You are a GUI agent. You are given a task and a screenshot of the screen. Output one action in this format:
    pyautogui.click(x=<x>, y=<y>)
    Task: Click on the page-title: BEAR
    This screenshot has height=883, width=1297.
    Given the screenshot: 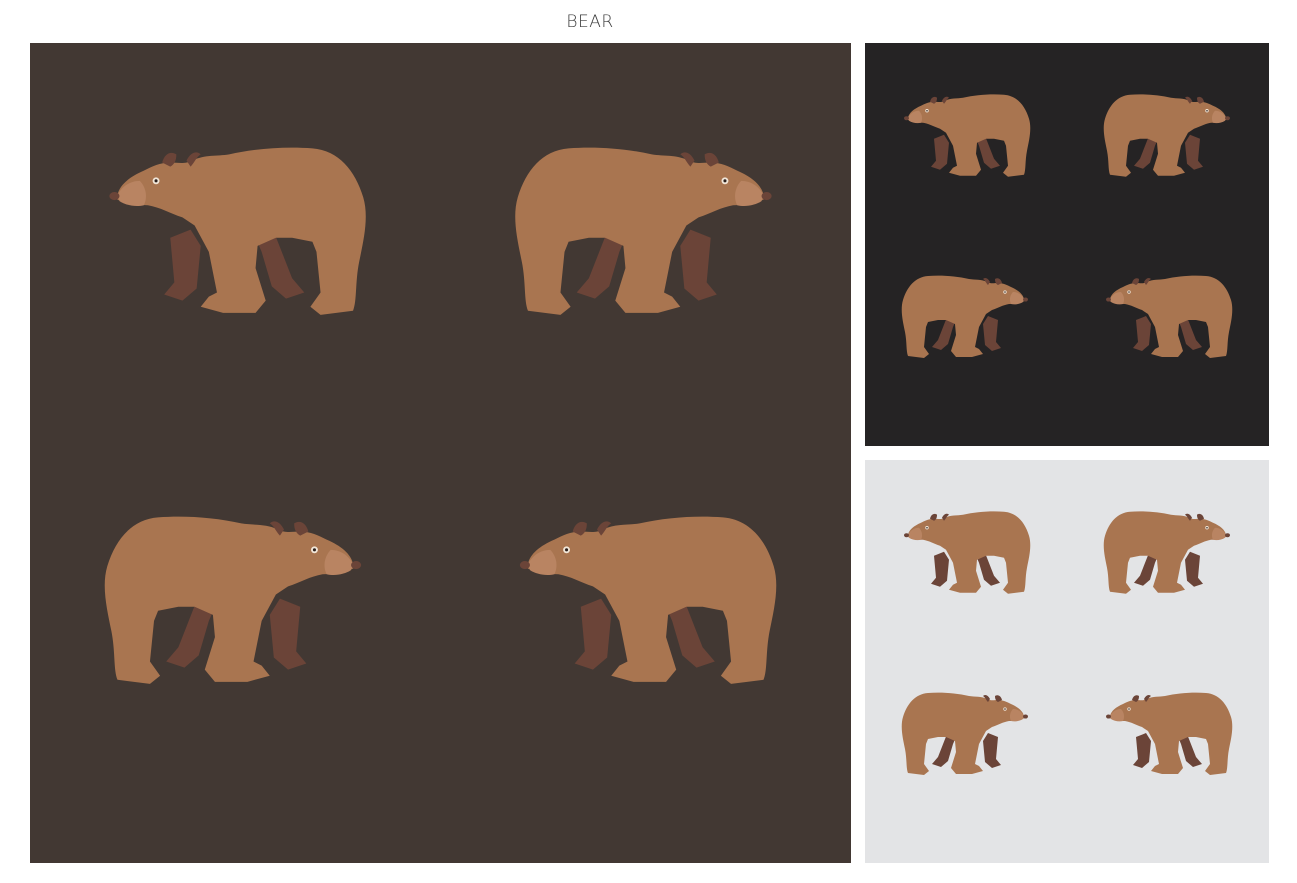 What is the action you would take?
    pyautogui.click(x=590, y=22)
    